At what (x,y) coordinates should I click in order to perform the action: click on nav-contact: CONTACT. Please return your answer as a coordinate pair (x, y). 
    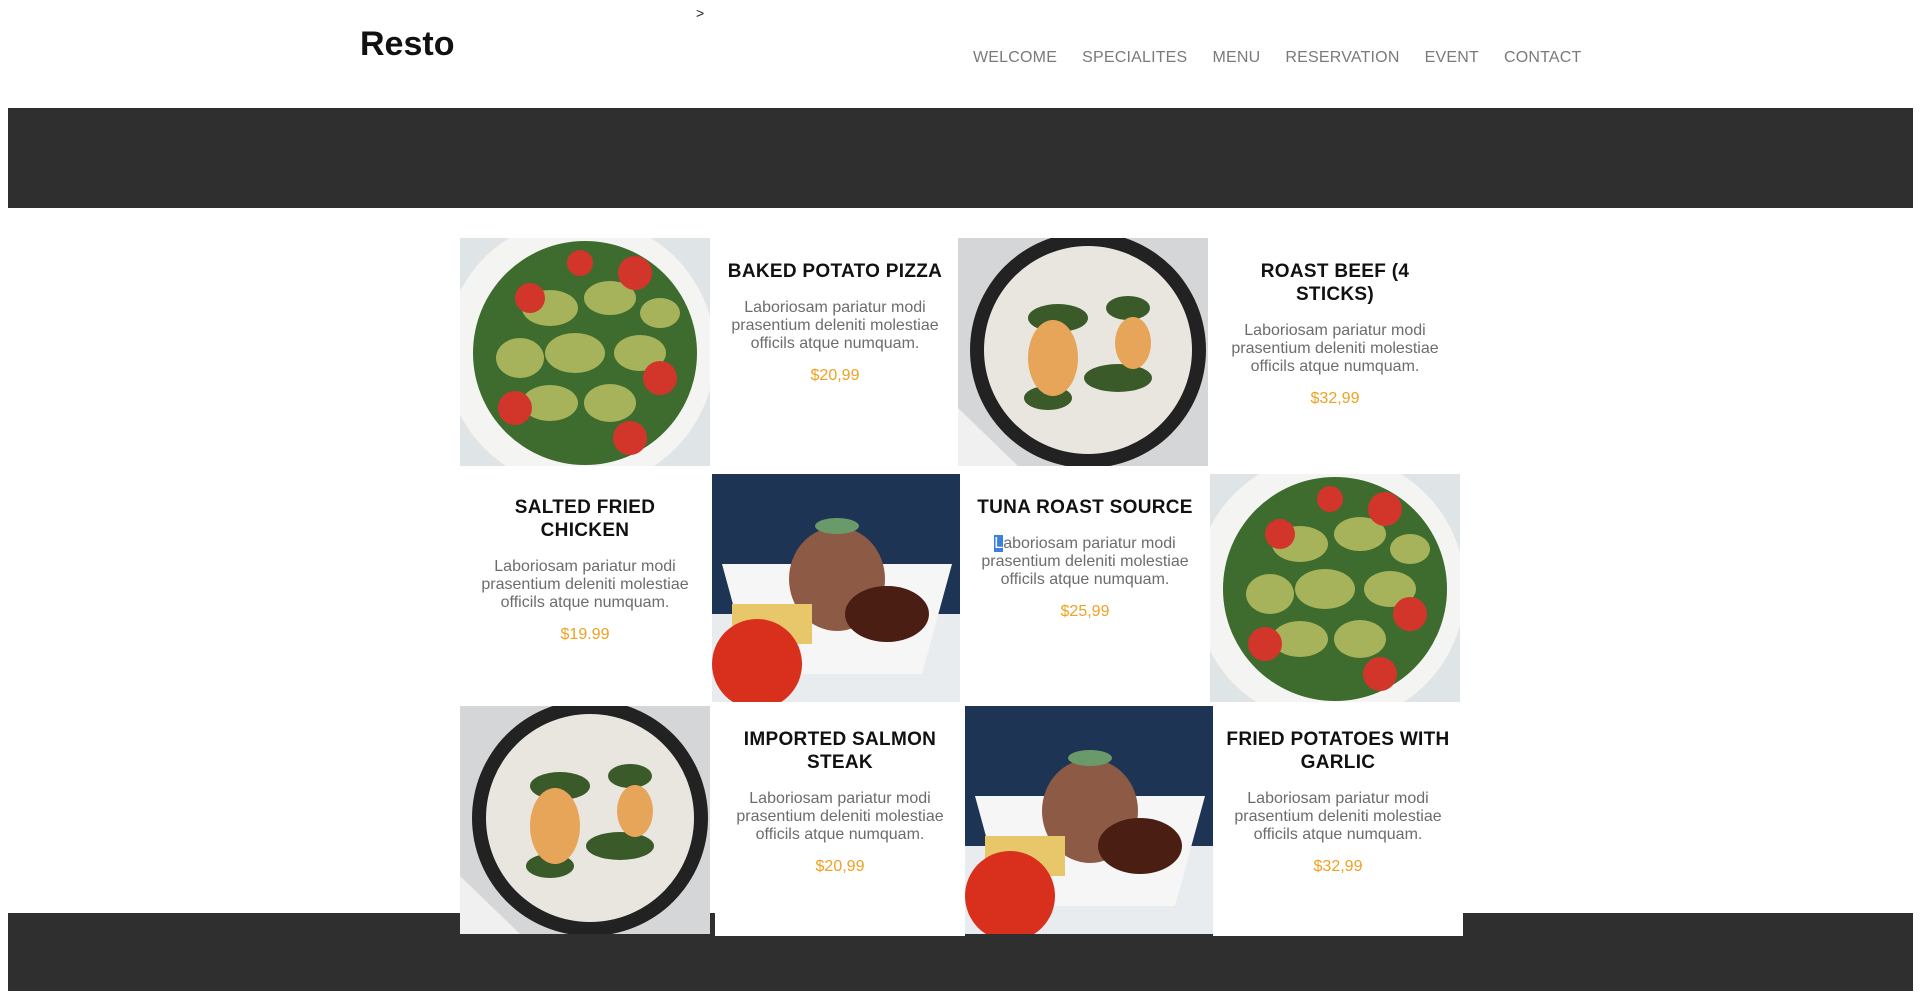
    Looking at the image, I should click on (1543, 58).